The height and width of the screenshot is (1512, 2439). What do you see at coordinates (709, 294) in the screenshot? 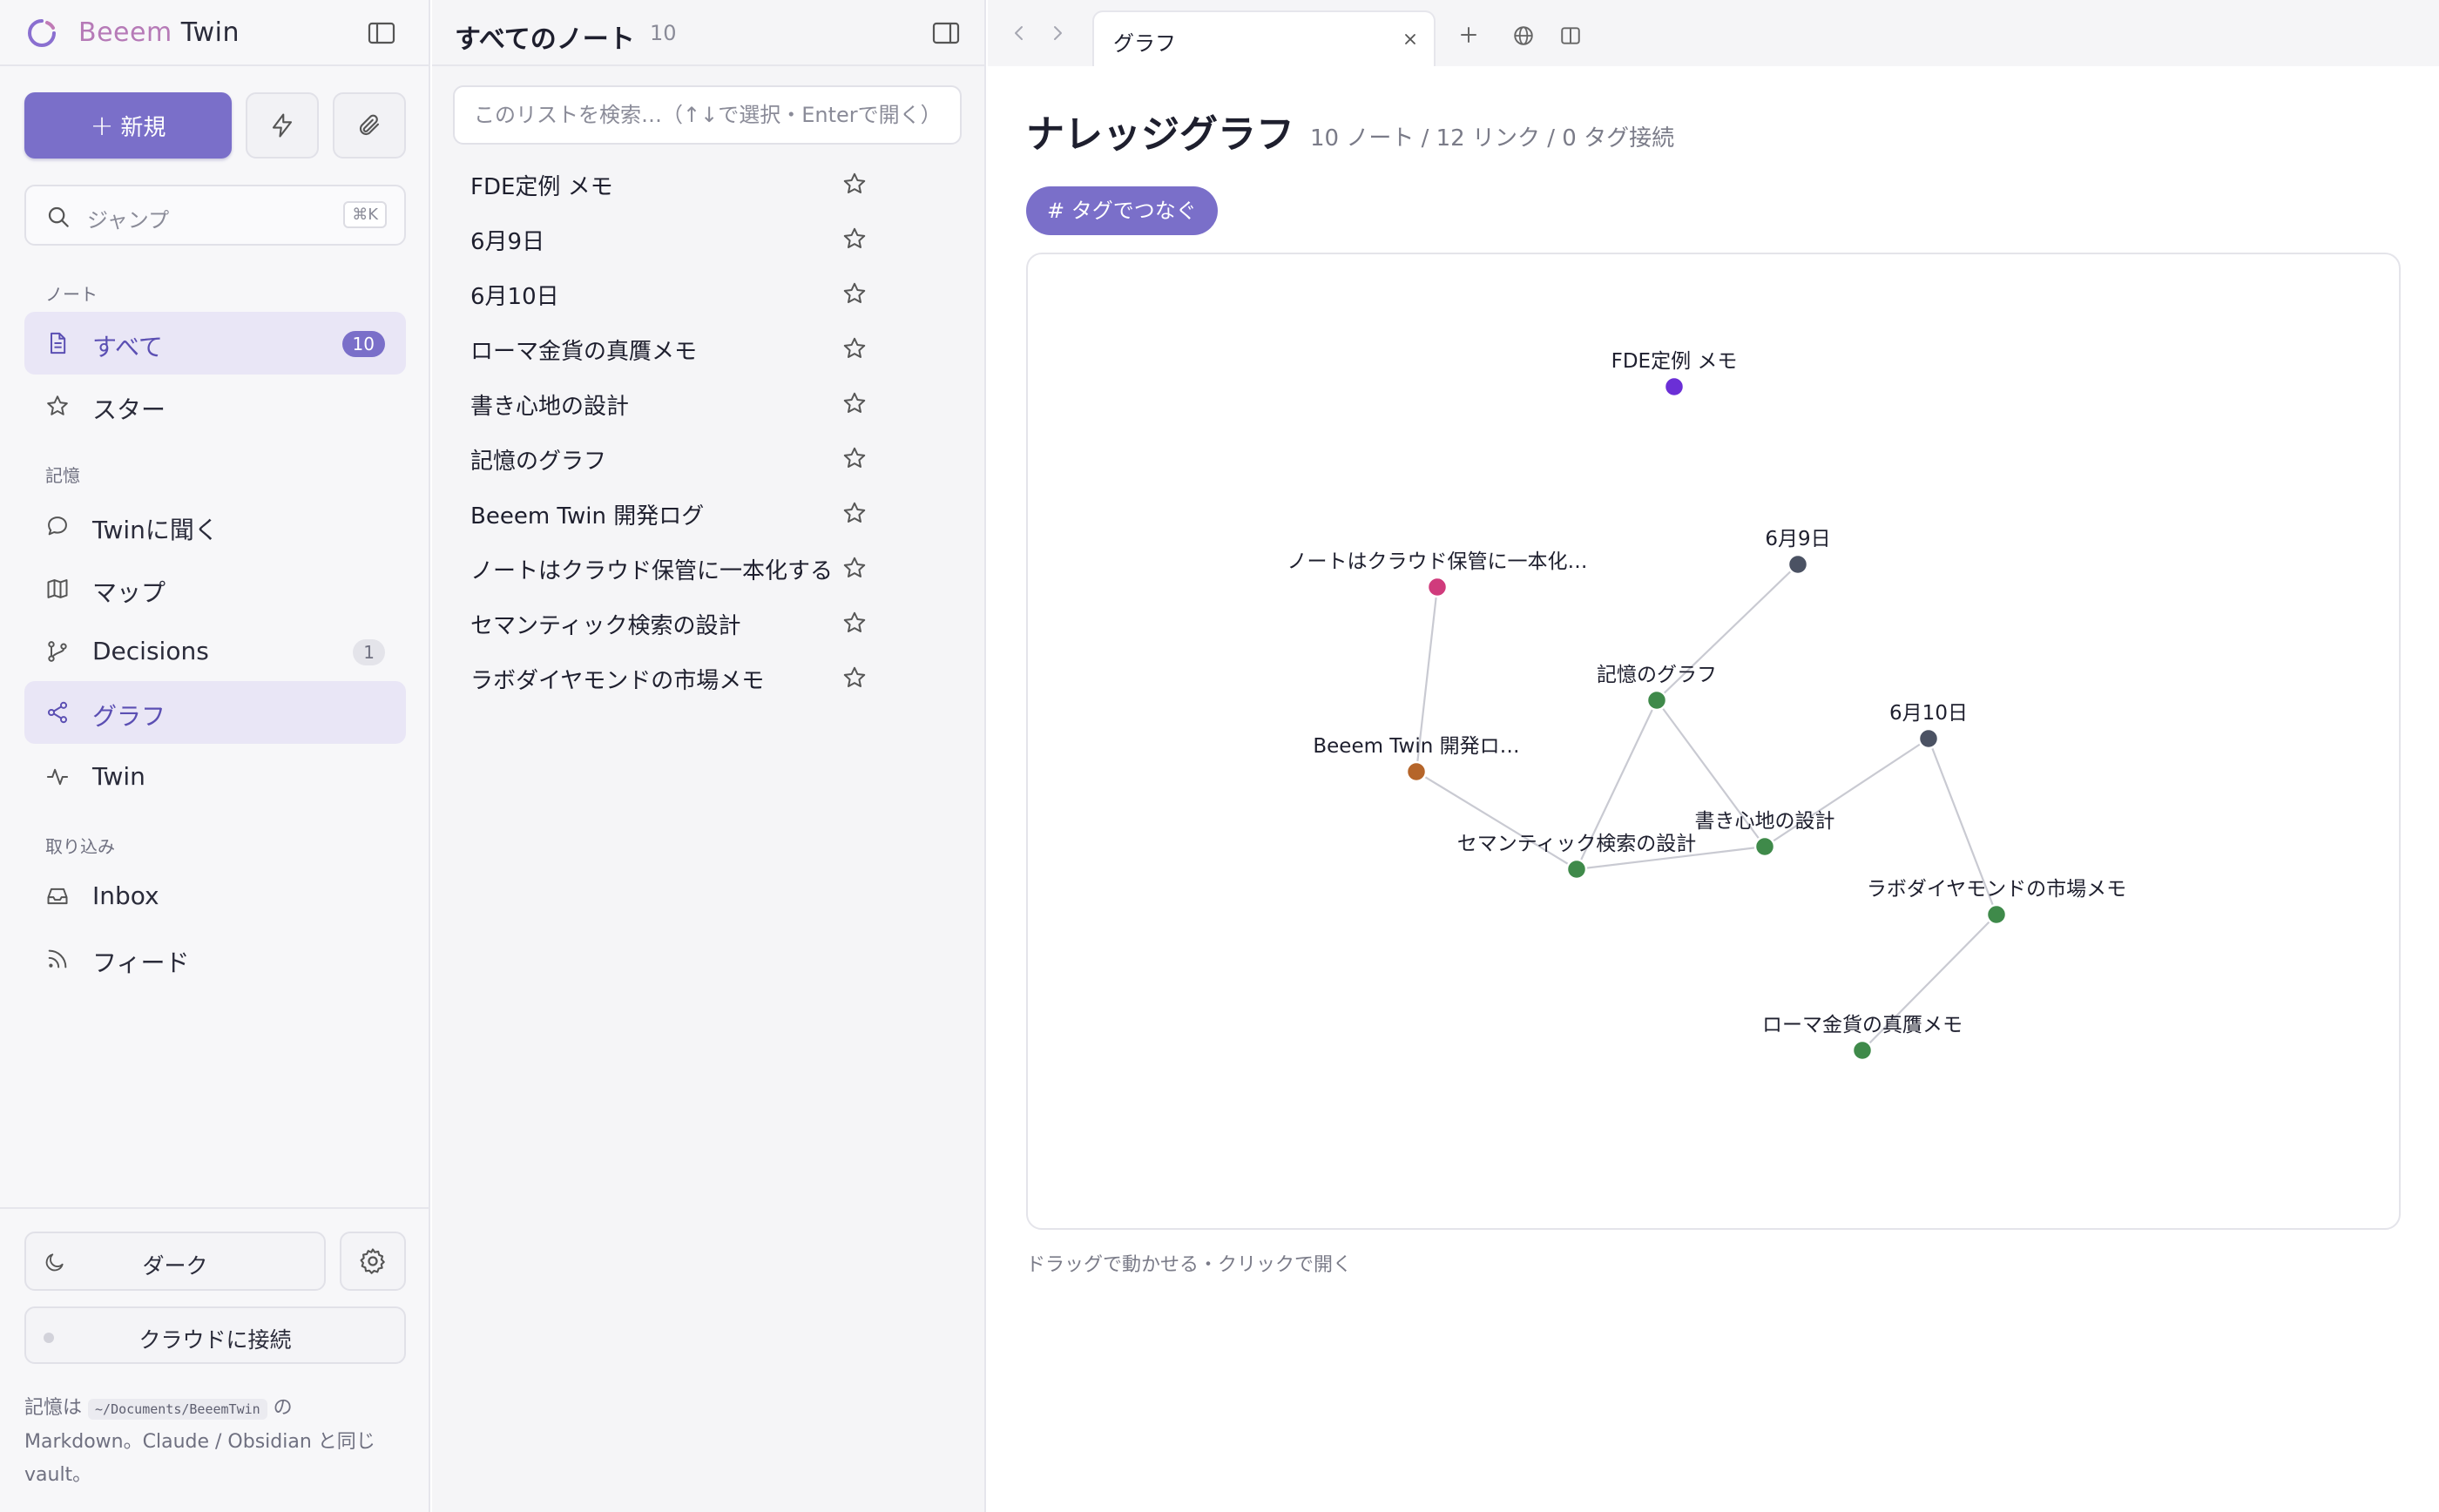
I see `list-item: 6月10日` at bounding box center [709, 294].